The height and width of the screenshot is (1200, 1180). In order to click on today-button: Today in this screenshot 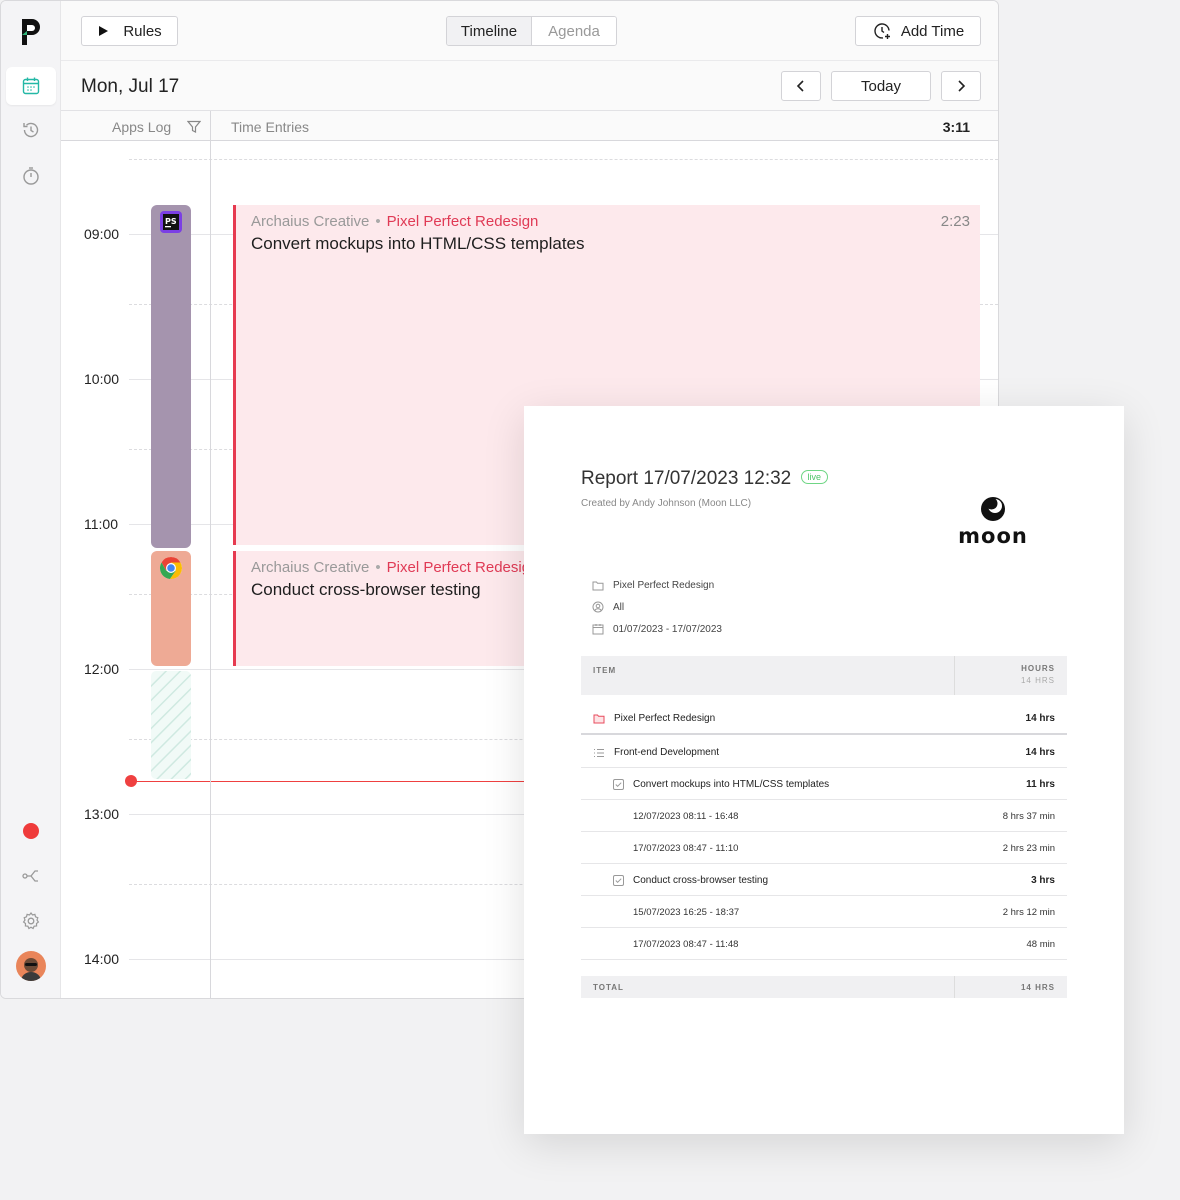, I will do `click(881, 86)`.